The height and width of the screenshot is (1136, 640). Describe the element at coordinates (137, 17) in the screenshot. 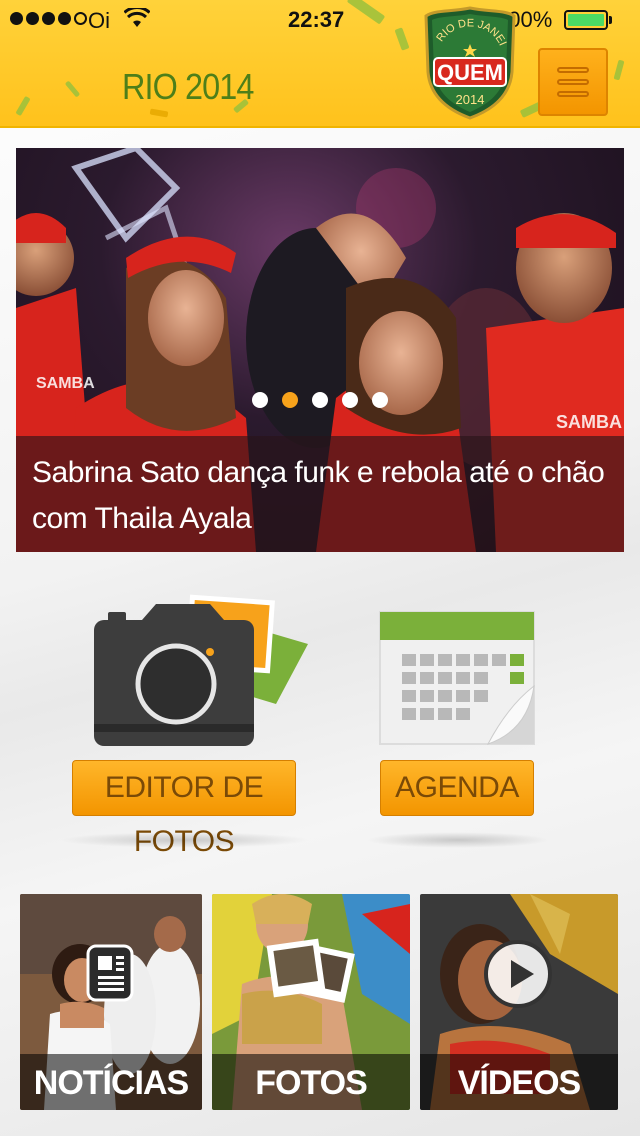

I see `wifi-icon` at that location.